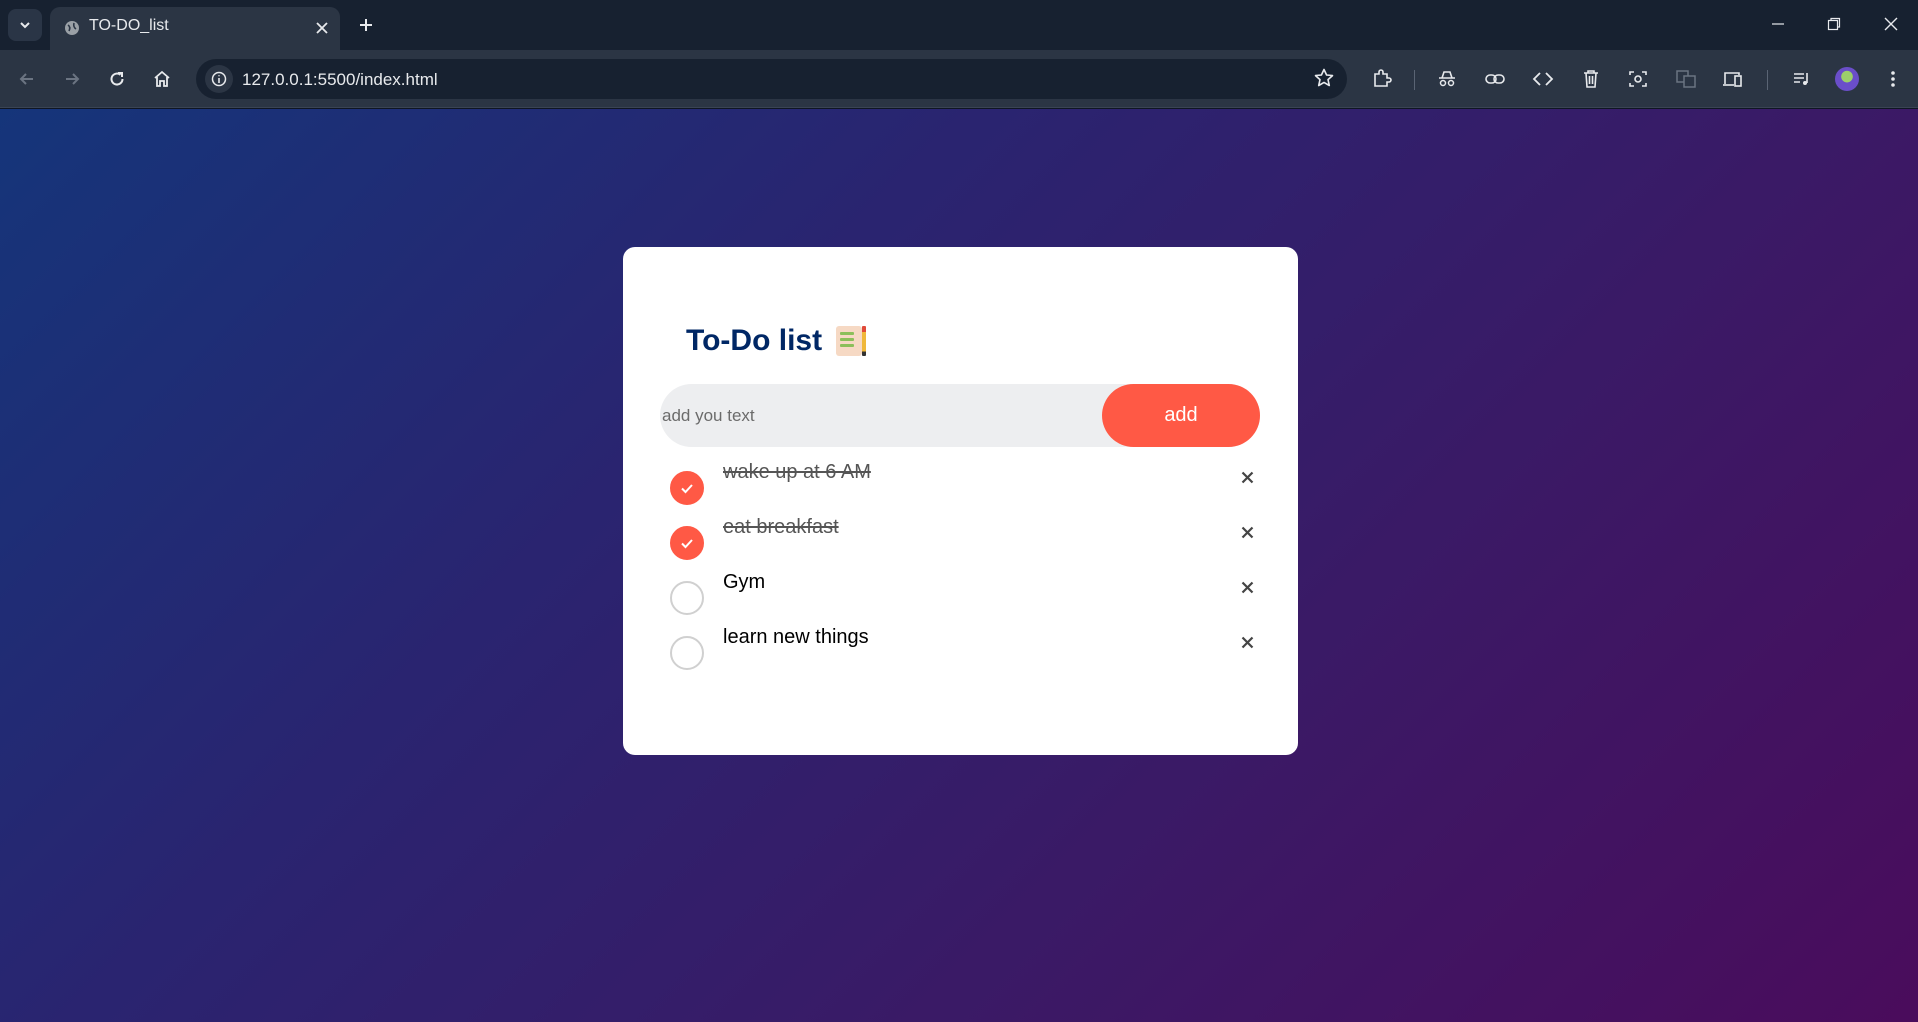 Image resolution: width=1918 pixels, height=1022 pixels. Describe the element at coordinates (1686, 79) in the screenshot. I see `translate-icon` at that location.